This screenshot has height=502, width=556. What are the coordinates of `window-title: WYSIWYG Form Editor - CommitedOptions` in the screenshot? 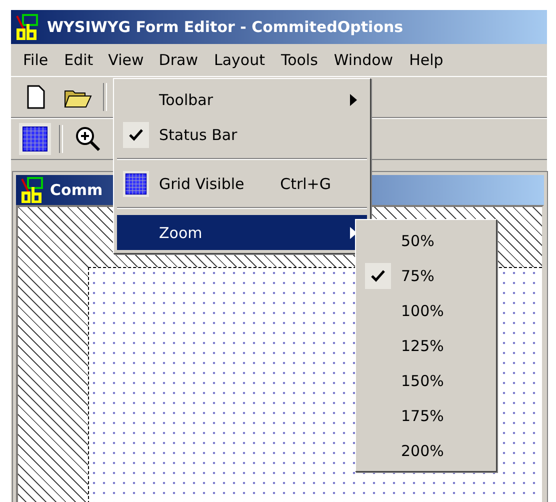 It's located at (225, 27).